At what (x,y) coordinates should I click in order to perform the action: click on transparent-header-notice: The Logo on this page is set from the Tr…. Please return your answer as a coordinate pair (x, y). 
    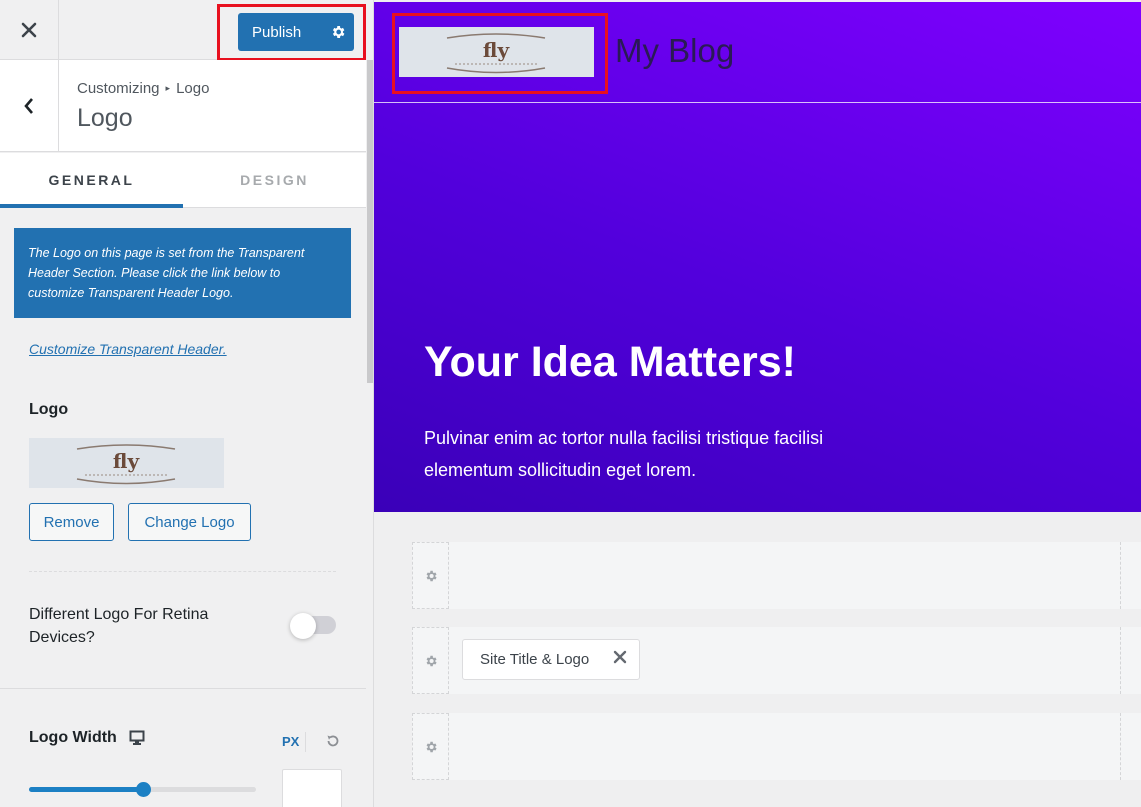
    Looking at the image, I should click on (182, 273).